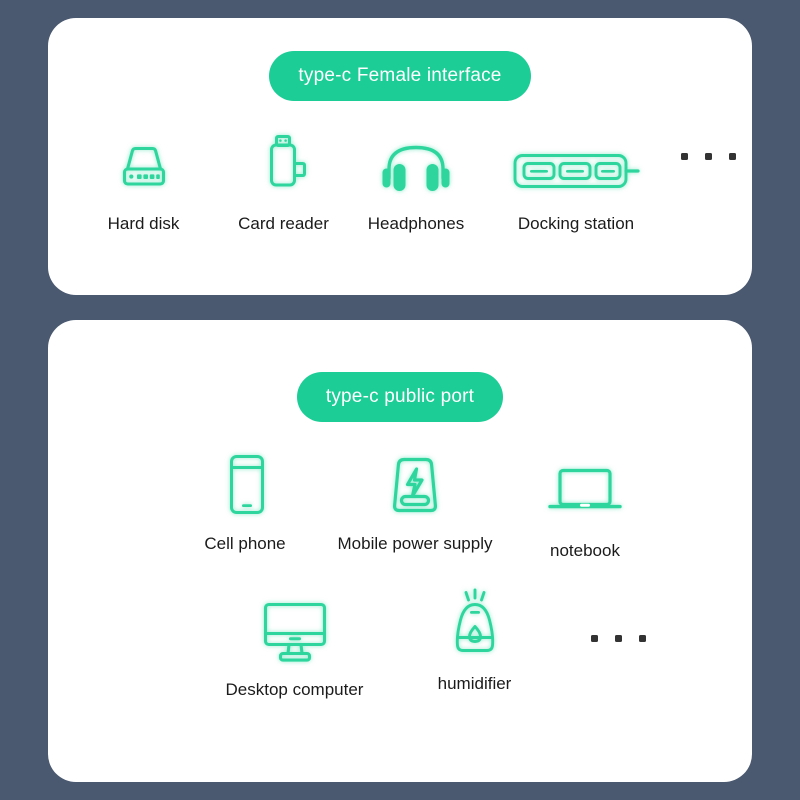 The image size is (800, 800). What do you see at coordinates (245, 543) in the screenshot?
I see `item-label: Cell phone` at bounding box center [245, 543].